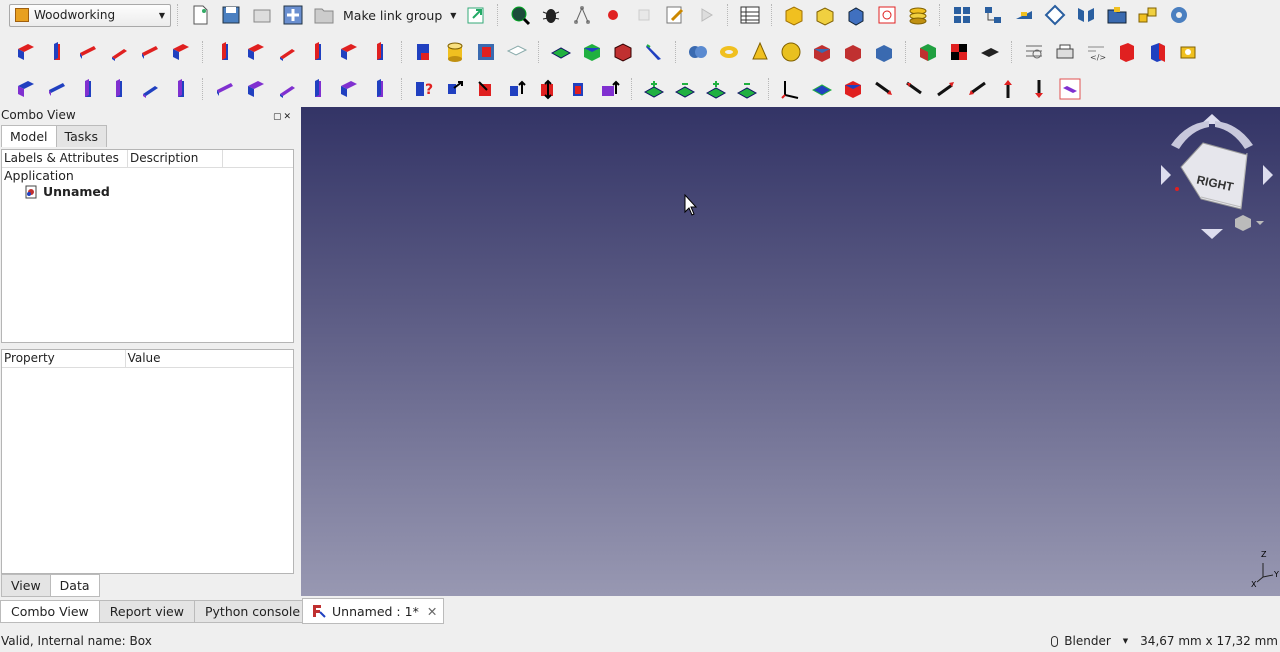 This screenshot has height=652, width=1280. I want to click on mirror-icon, so click(1085, 15).